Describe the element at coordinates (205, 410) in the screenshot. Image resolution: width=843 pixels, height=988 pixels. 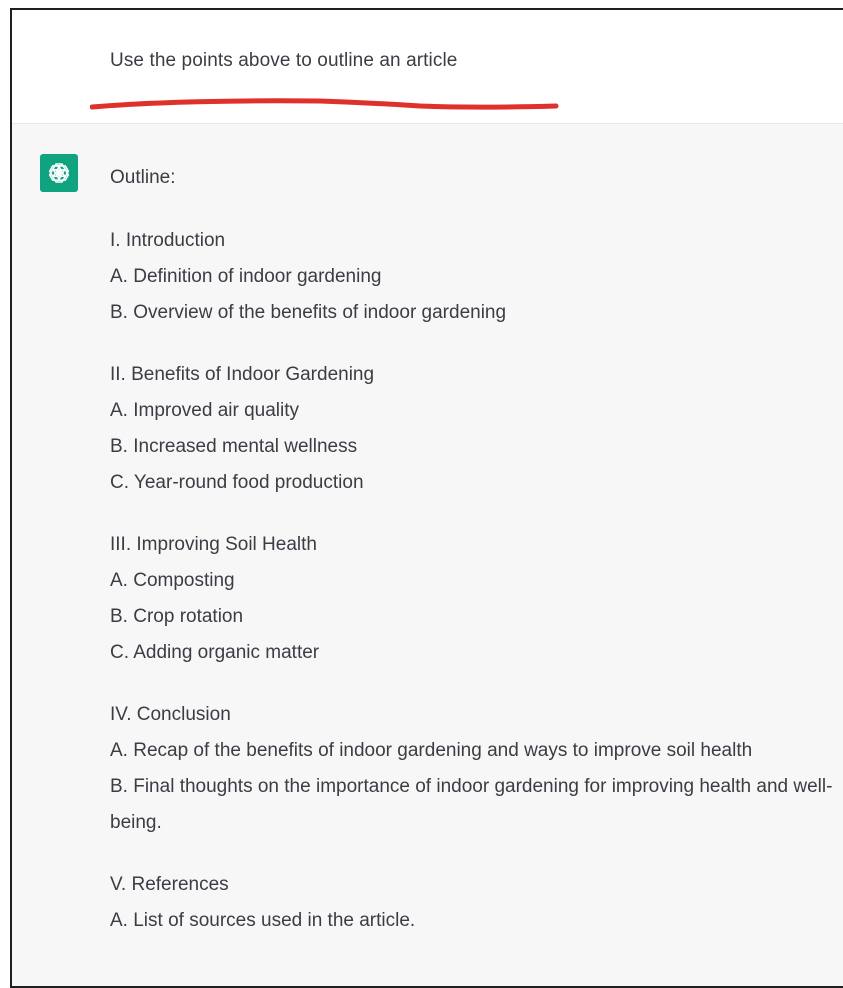
I see `section-item: A. Improved air quality` at that location.